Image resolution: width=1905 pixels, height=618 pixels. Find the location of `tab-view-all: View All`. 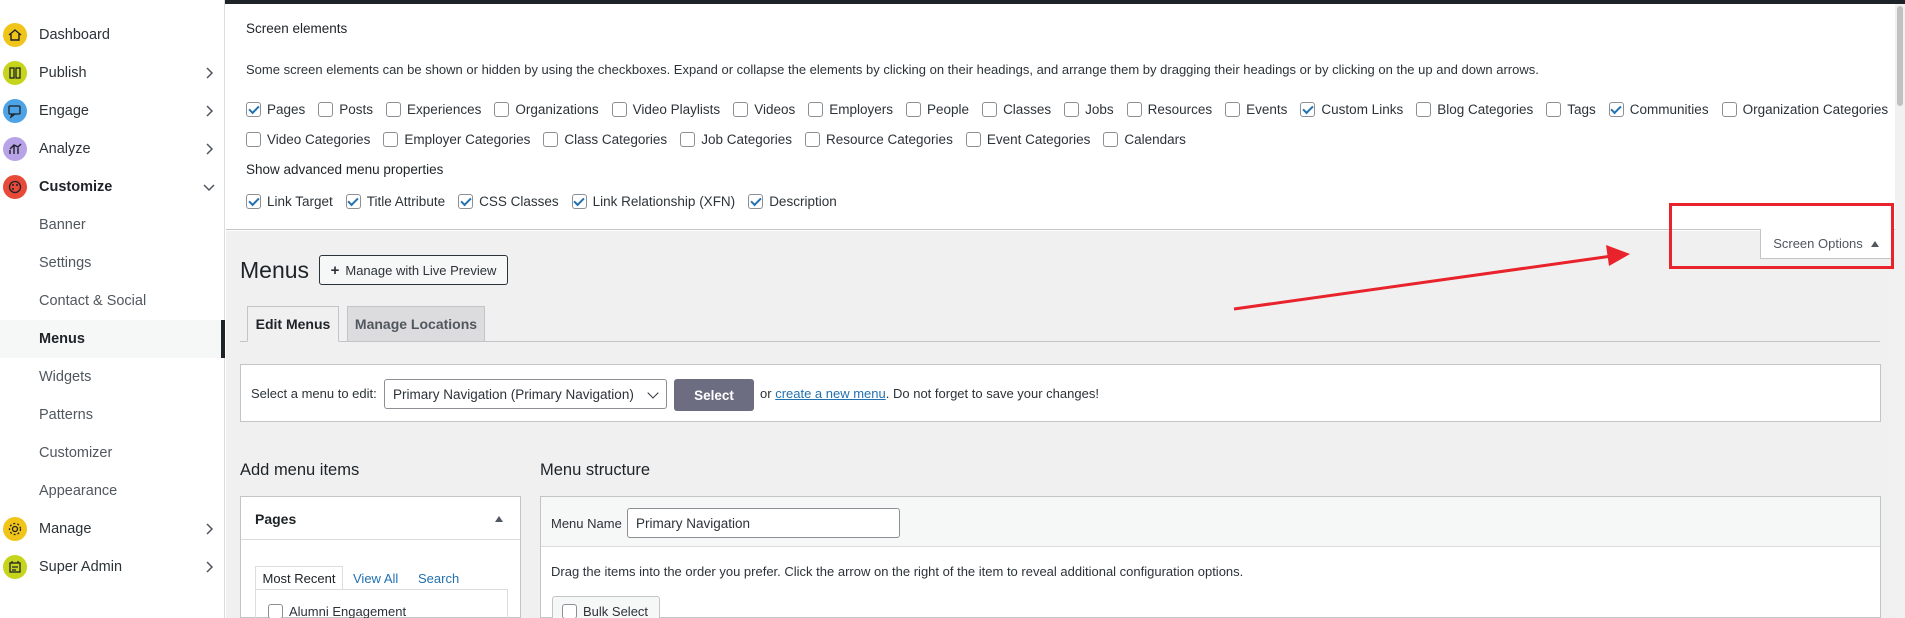

tab-view-all: View All is located at coordinates (375, 578).